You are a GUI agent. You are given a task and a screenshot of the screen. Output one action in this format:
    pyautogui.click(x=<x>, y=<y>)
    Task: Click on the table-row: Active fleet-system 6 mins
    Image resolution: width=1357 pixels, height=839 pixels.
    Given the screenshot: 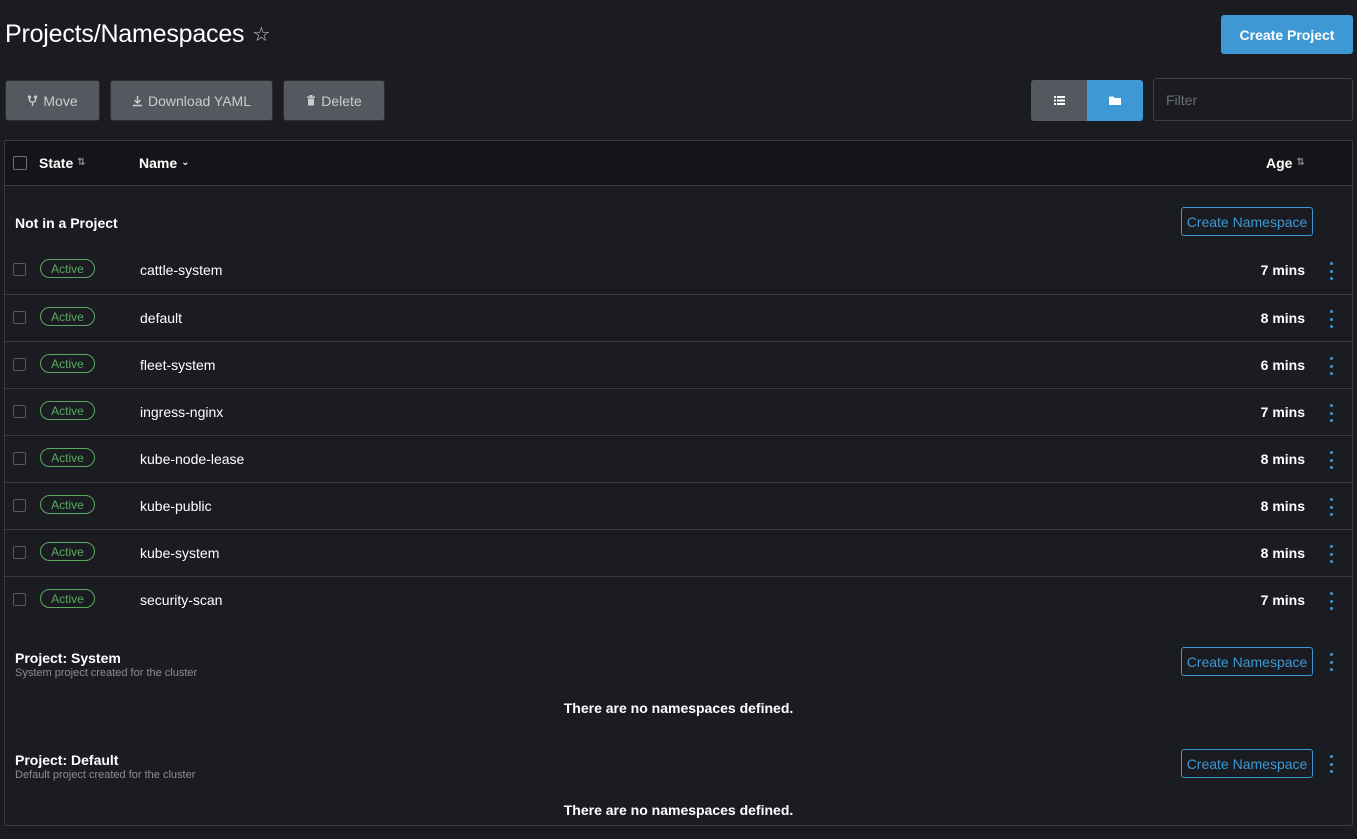 What is the action you would take?
    pyautogui.click(x=678, y=364)
    